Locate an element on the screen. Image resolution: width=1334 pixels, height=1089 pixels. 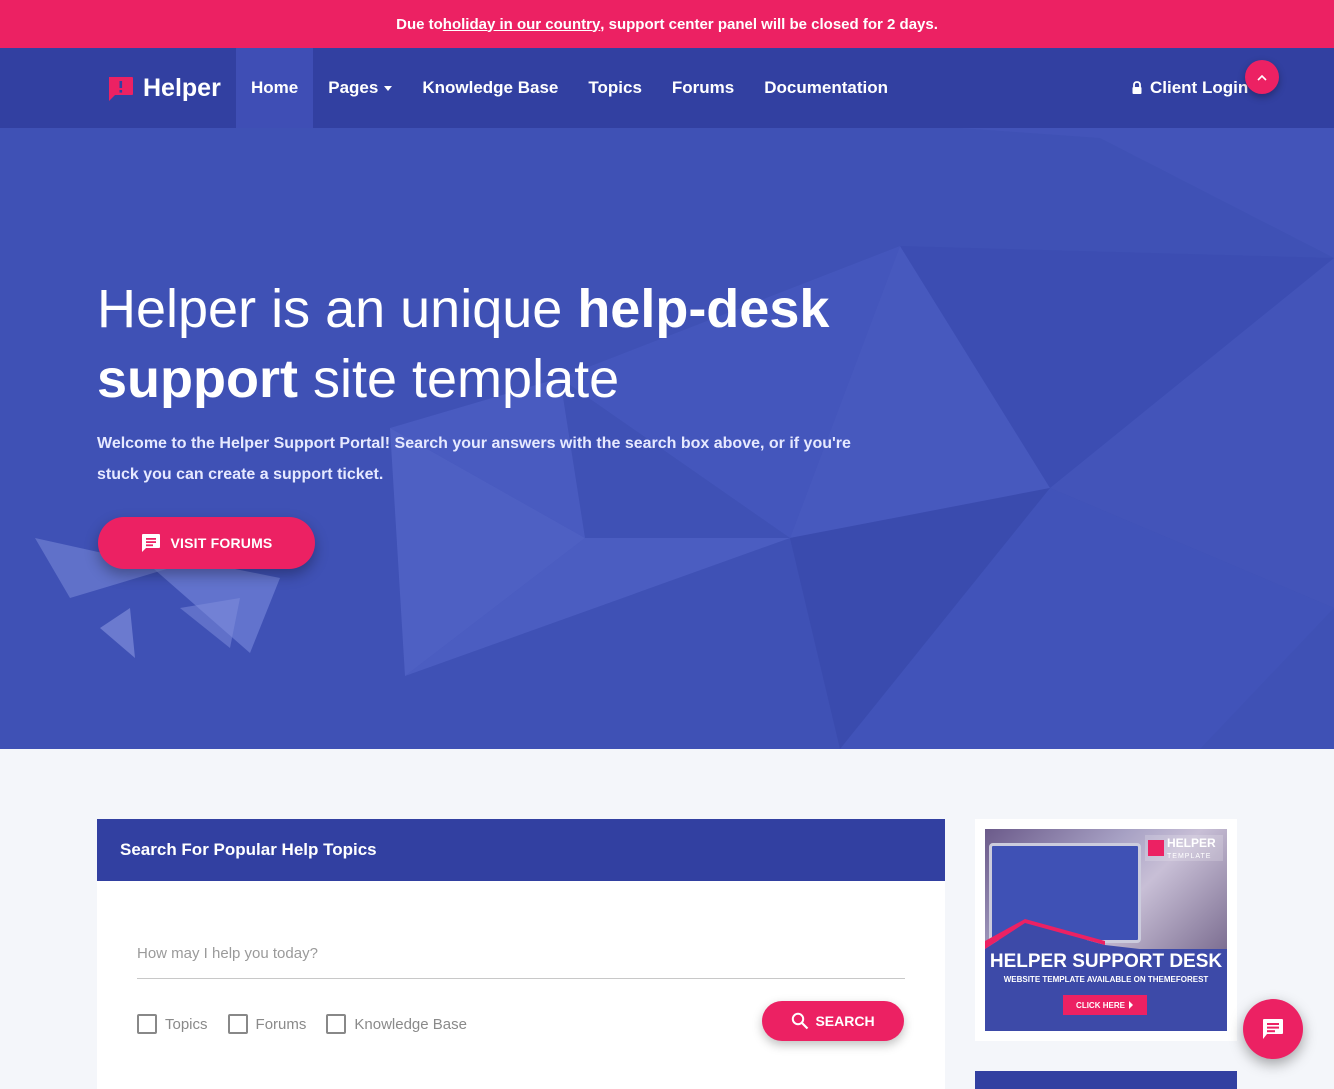
nav-item-label: Home is located at coordinates (275, 87).